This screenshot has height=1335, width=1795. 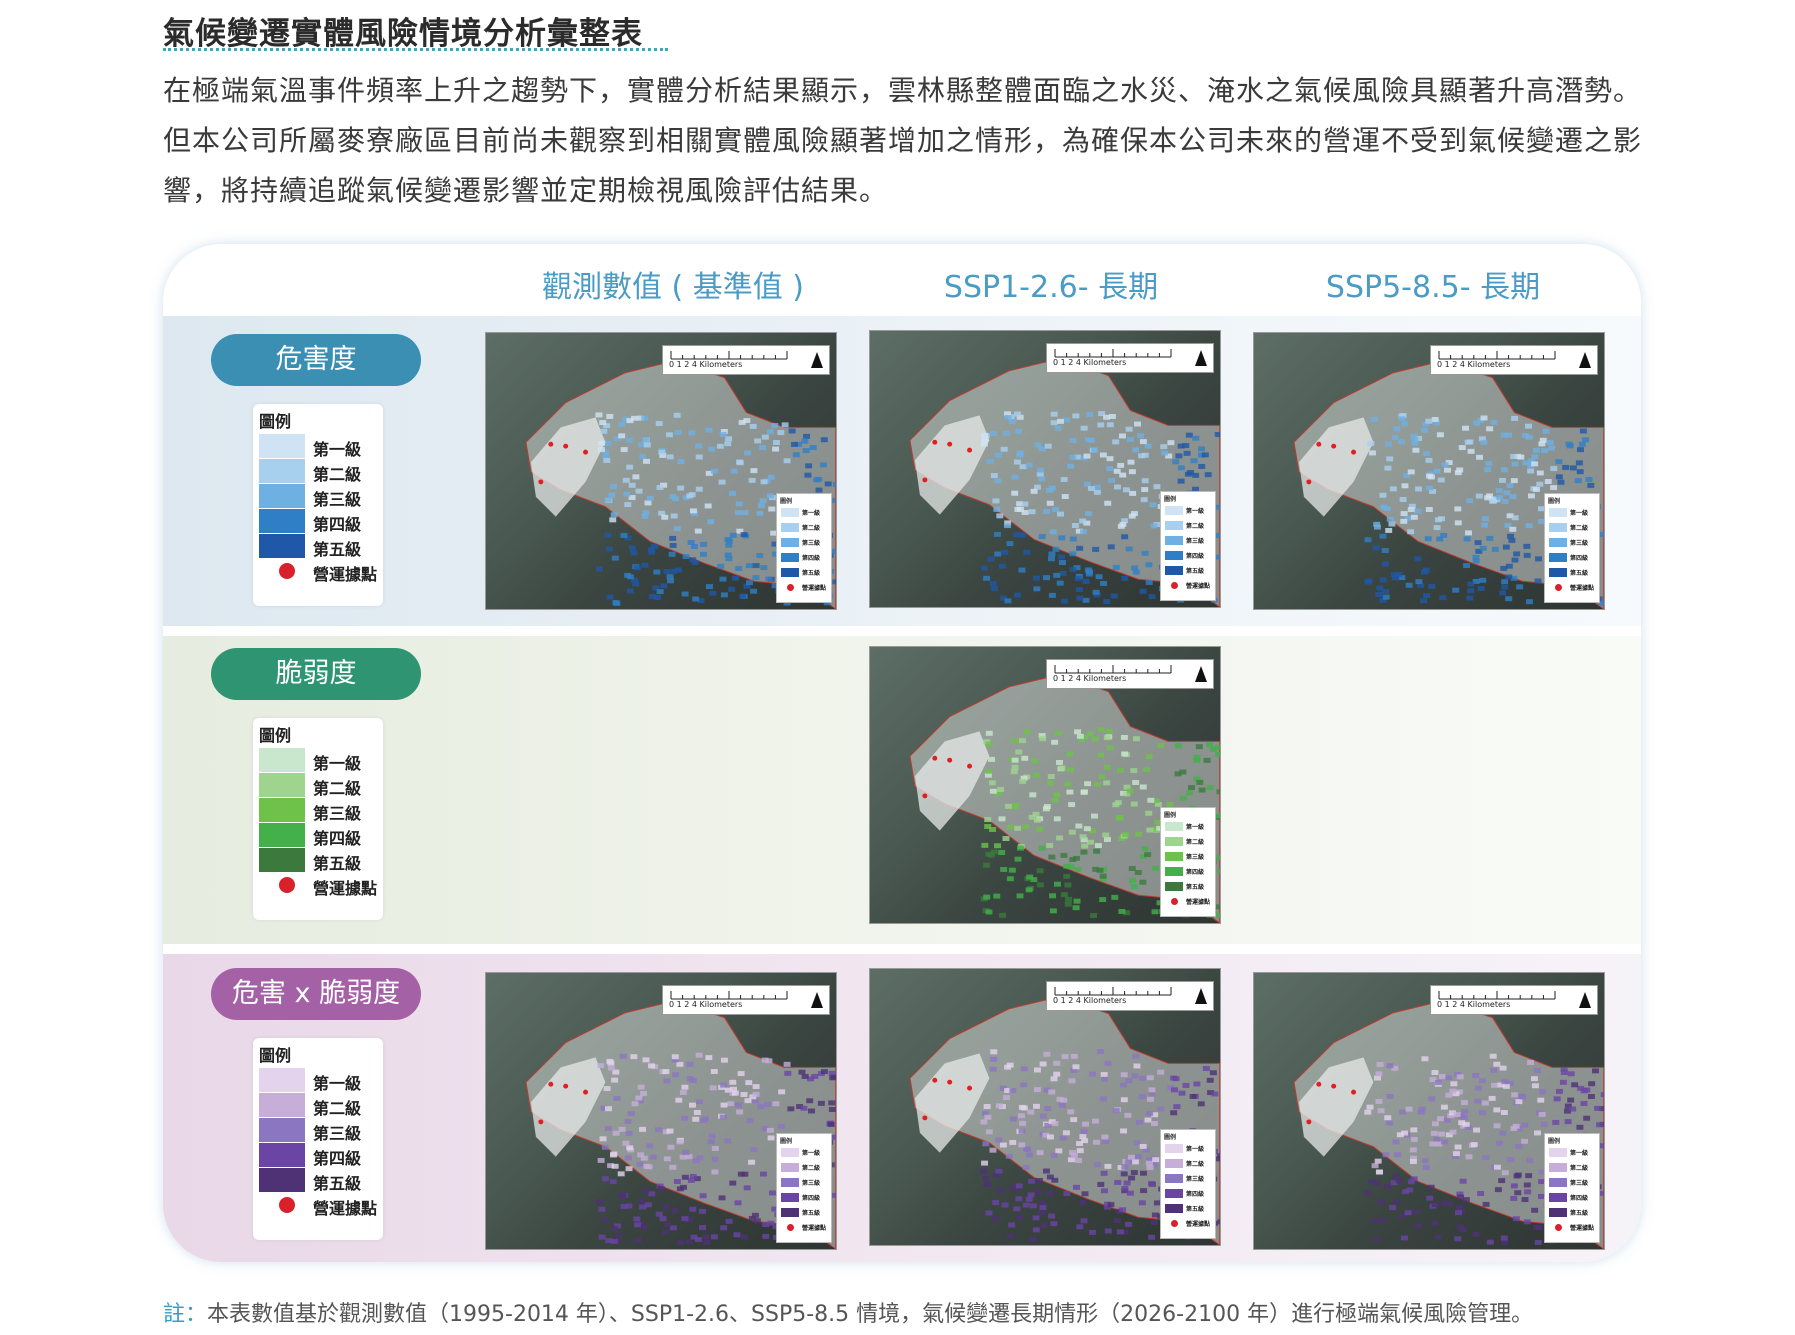 What do you see at coordinates (319, 885) in the screenshot?
I see `legend-item-site: 營運據點` at bounding box center [319, 885].